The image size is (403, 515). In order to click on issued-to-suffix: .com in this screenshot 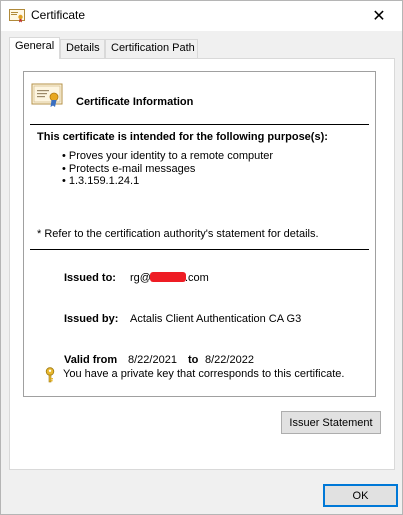, I will do `click(196, 278)`.